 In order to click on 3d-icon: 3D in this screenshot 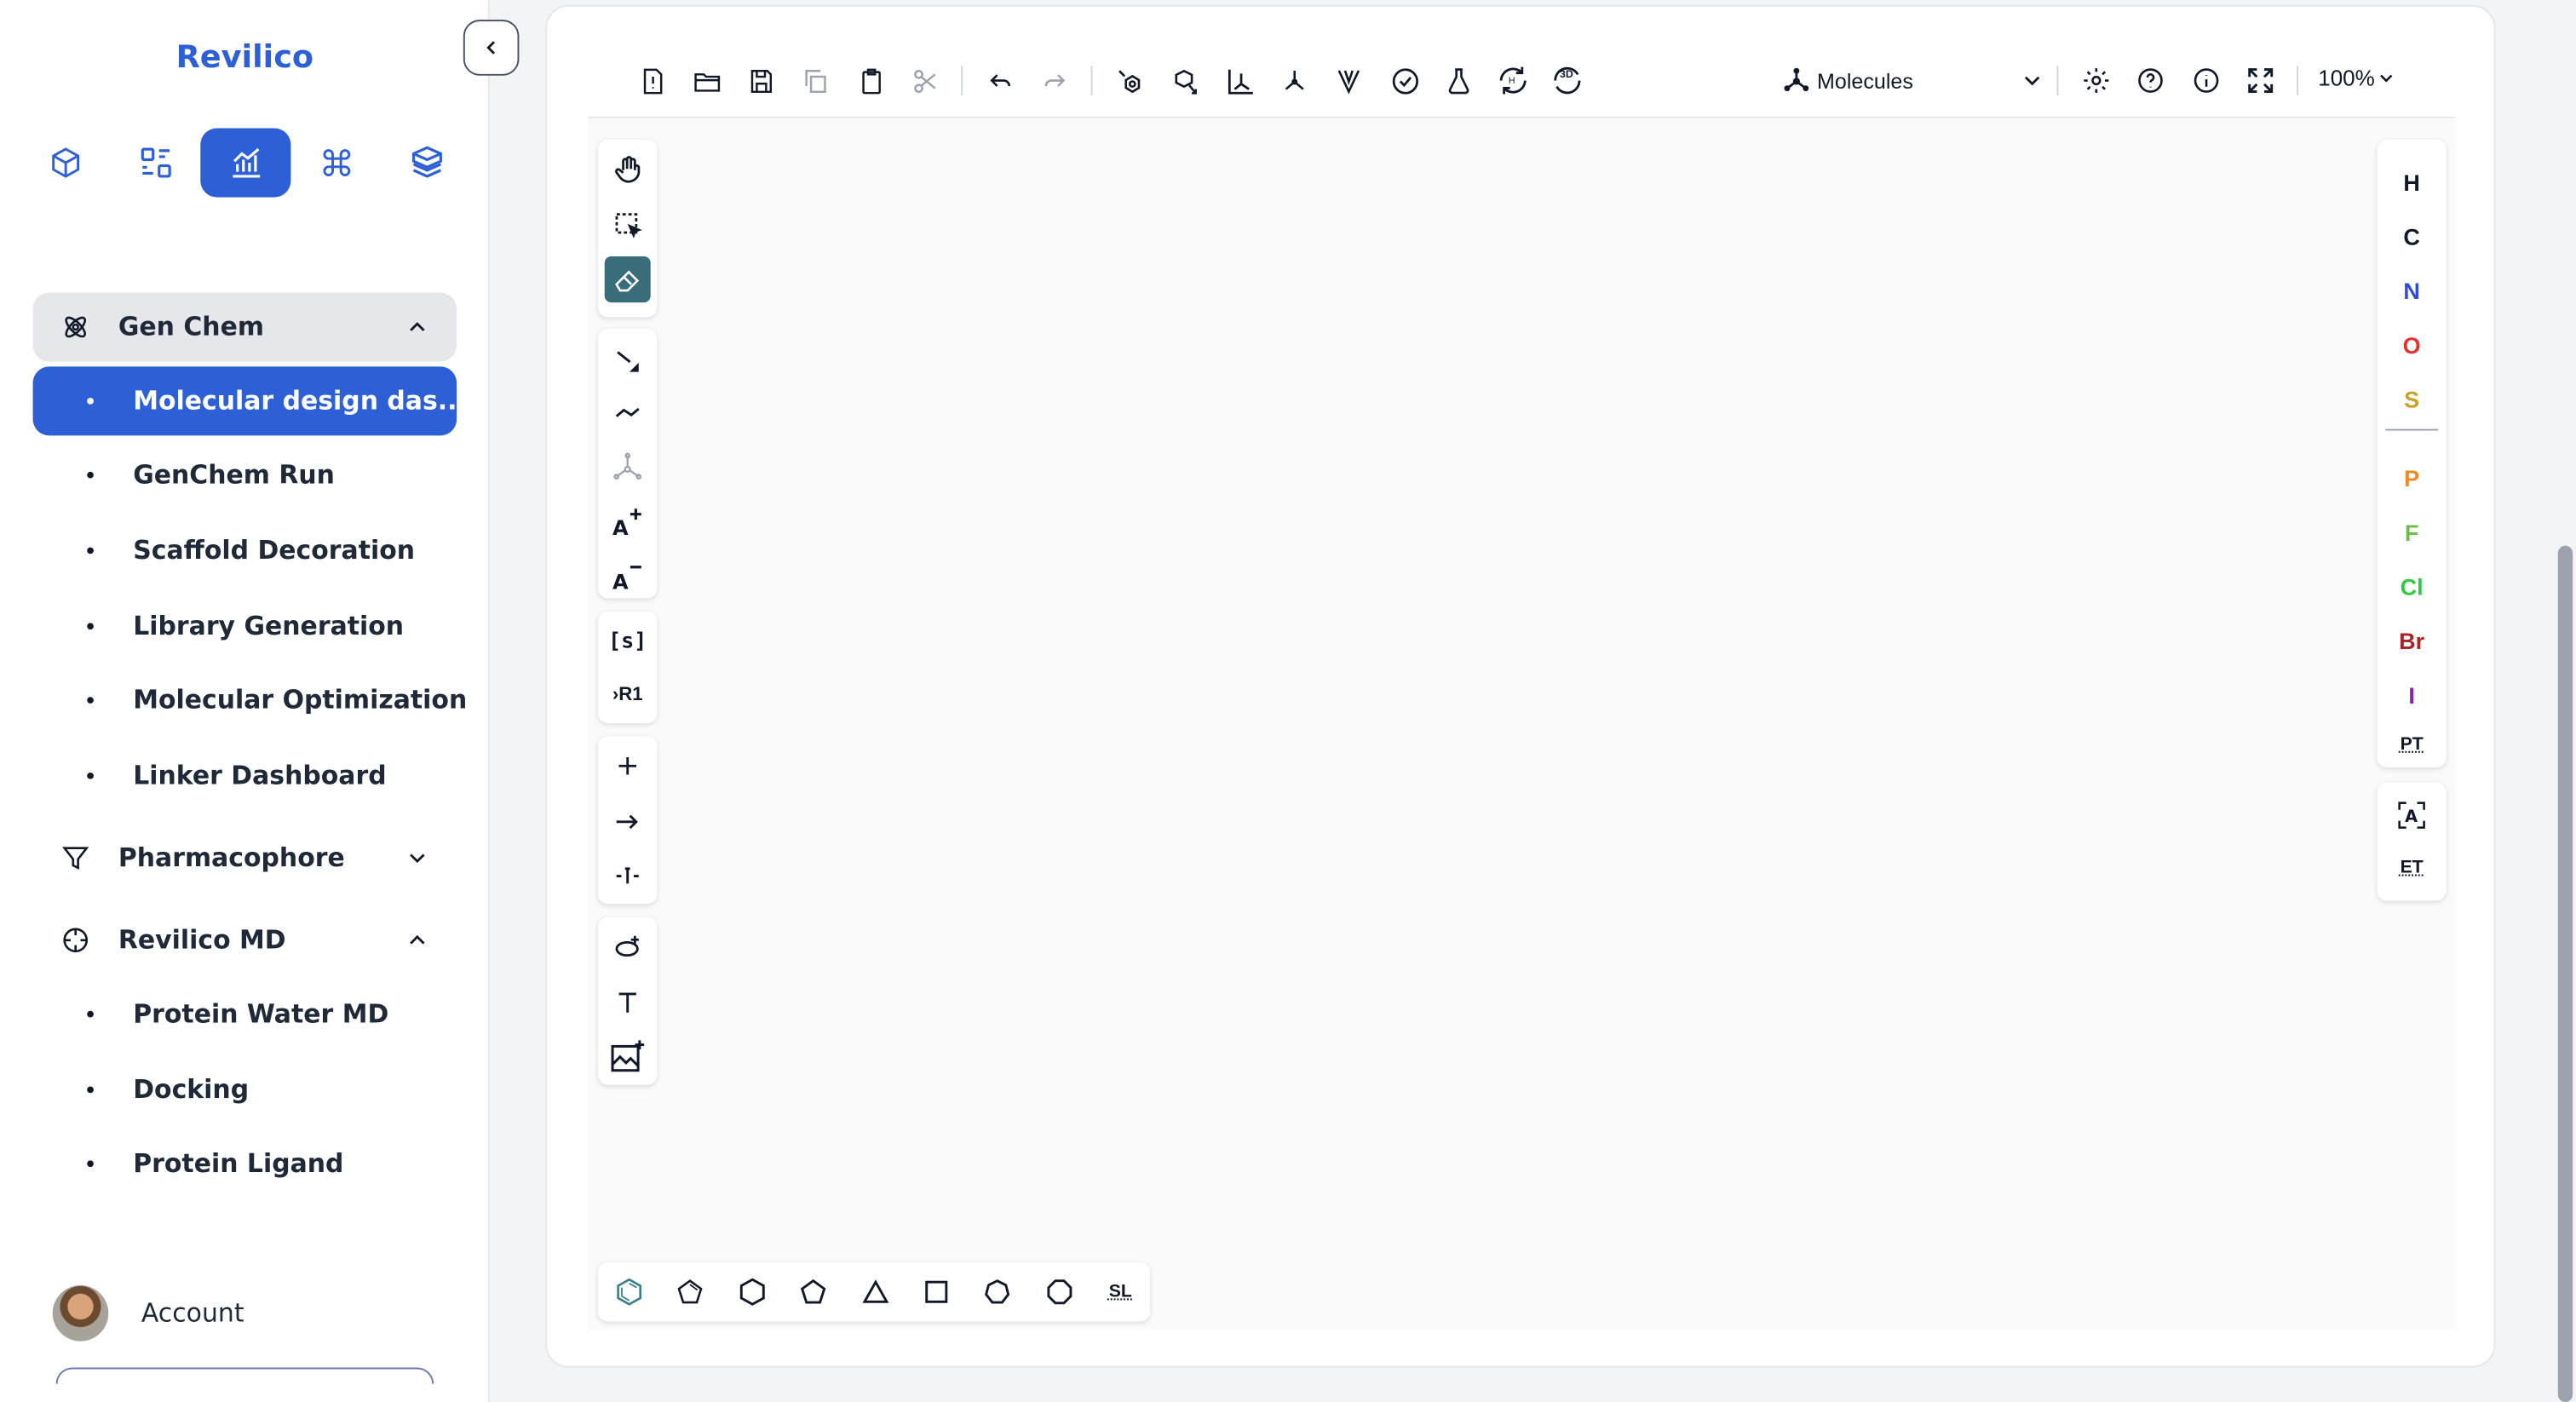, I will do `click(1567, 80)`.